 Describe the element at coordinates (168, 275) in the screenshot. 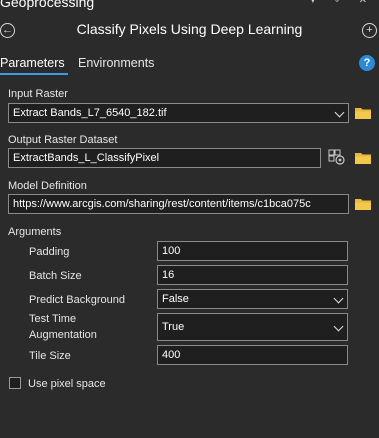

I see `batch-size-value: 16` at that location.